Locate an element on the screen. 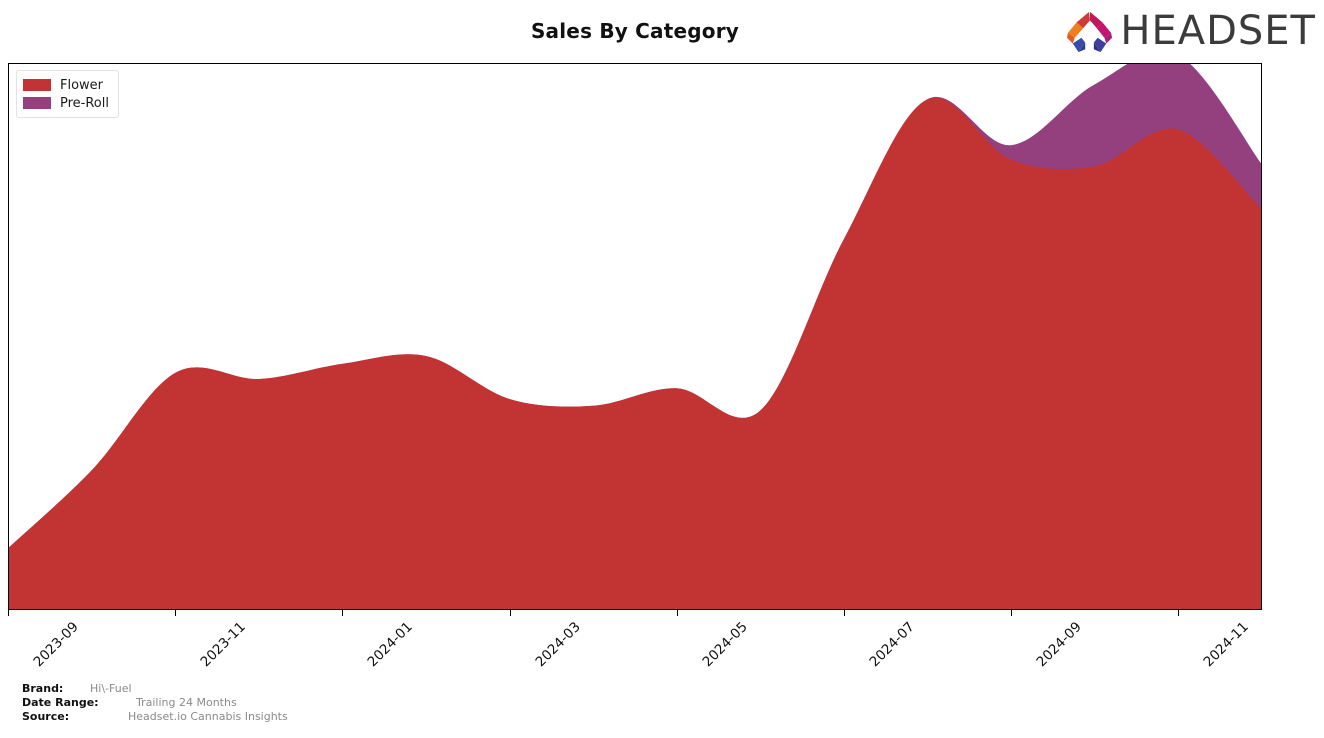 This screenshot has width=1324, height=738. headset-wordmark: HEADSET is located at coordinates (1218, 31).